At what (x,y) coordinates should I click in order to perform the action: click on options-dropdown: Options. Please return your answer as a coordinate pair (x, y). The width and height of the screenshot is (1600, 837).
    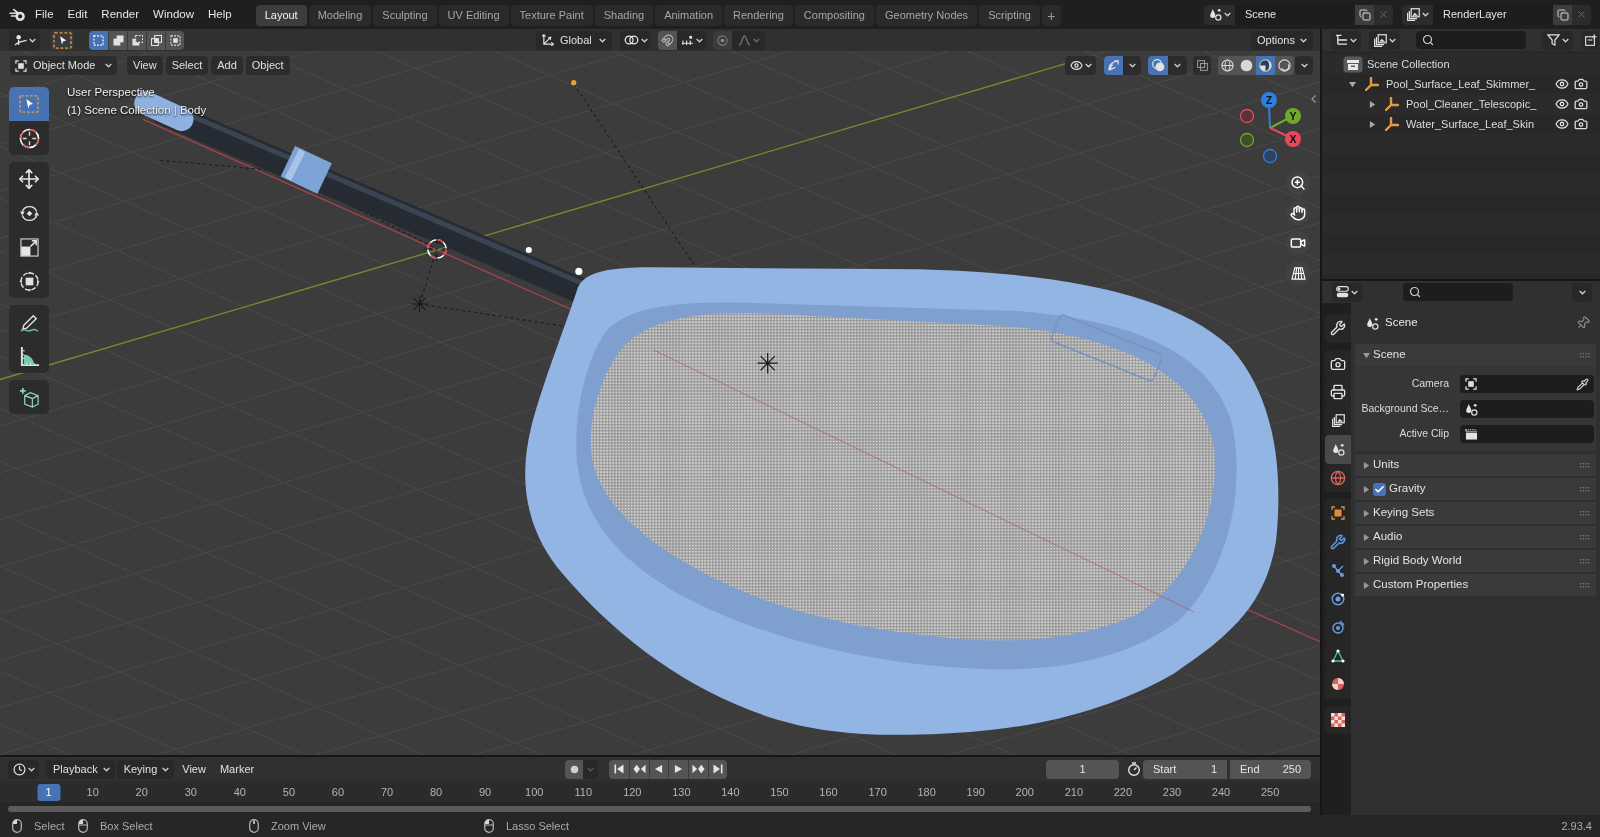
    Looking at the image, I should click on (1282, 40).